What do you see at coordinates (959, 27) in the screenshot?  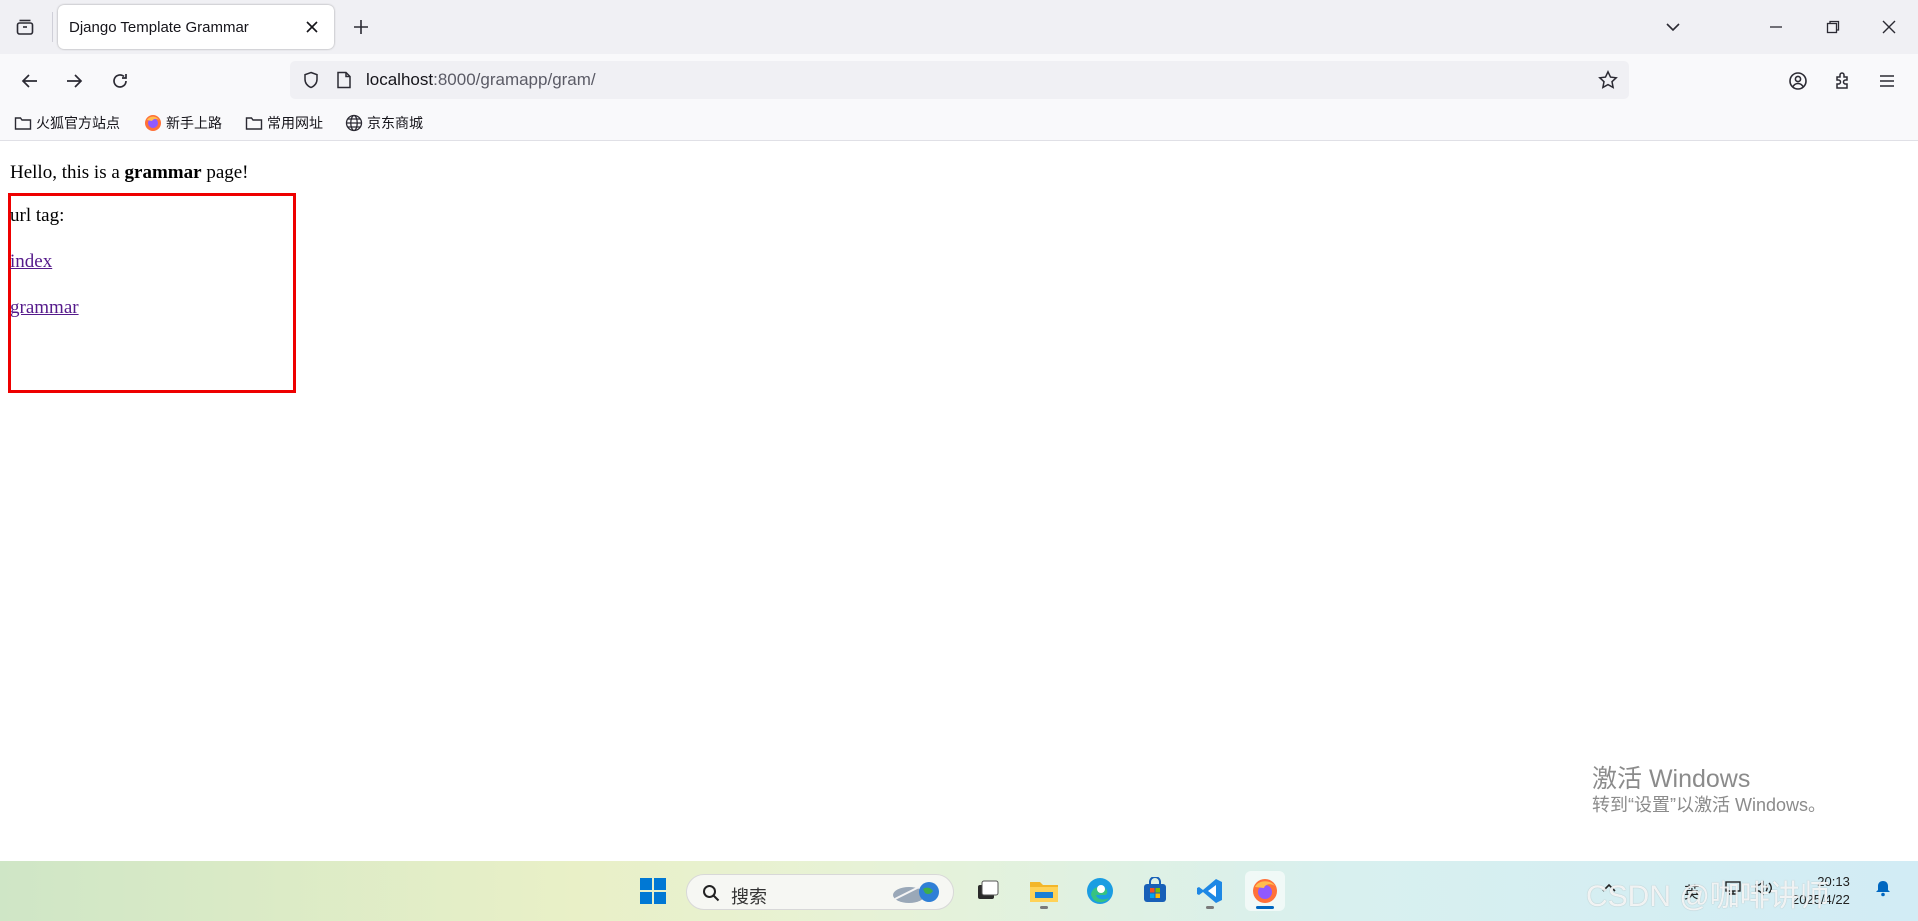 I see `tab-bar: Django Template Grammar` at bounding box center [959, 27].